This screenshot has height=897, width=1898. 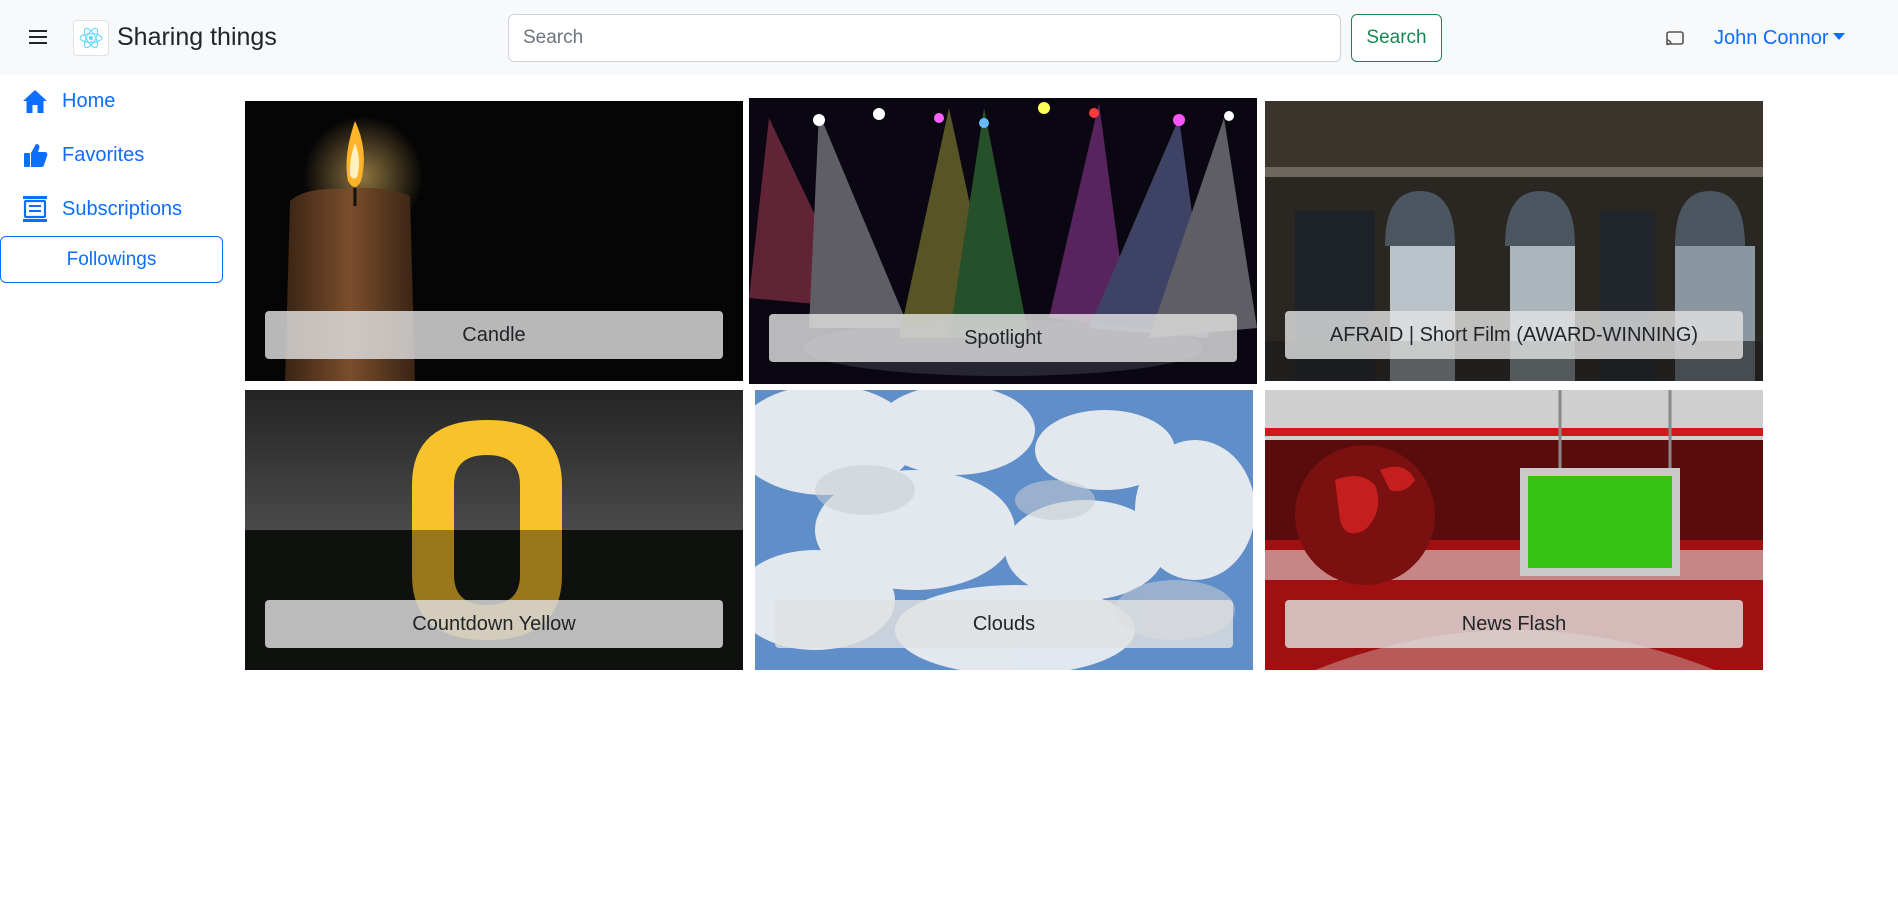 What do you see at coordinates (89, 100) in the screenshot?
I see `sidebar-item-label: Home` at bounding box center [89, 100].